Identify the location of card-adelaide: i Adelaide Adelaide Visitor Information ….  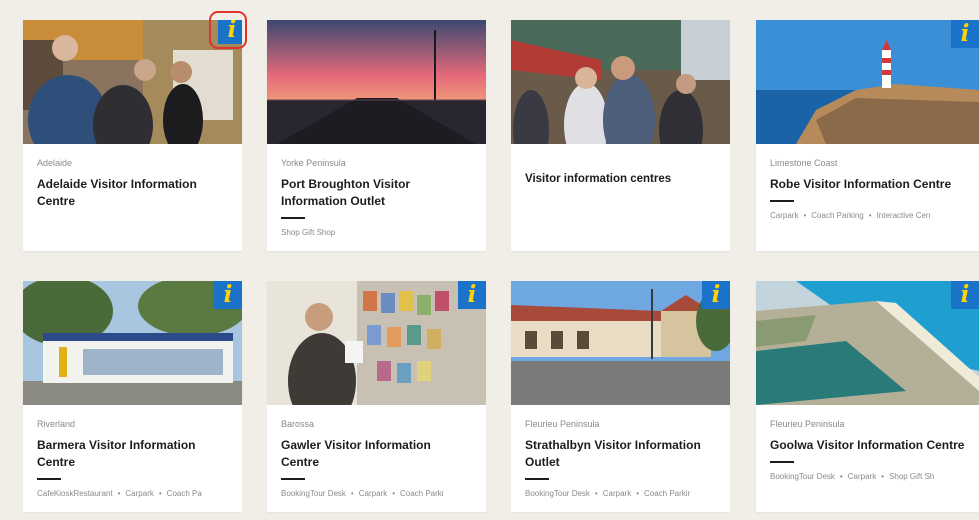
(132, 135).